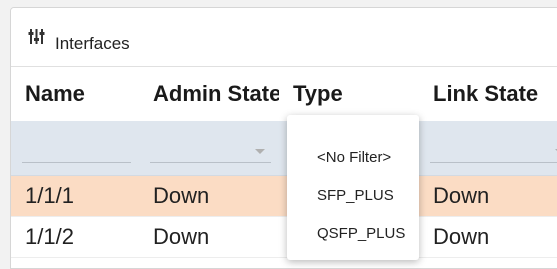  I want to click on dropdown-option-no-filter: <No Filter>, so click(353, 158).